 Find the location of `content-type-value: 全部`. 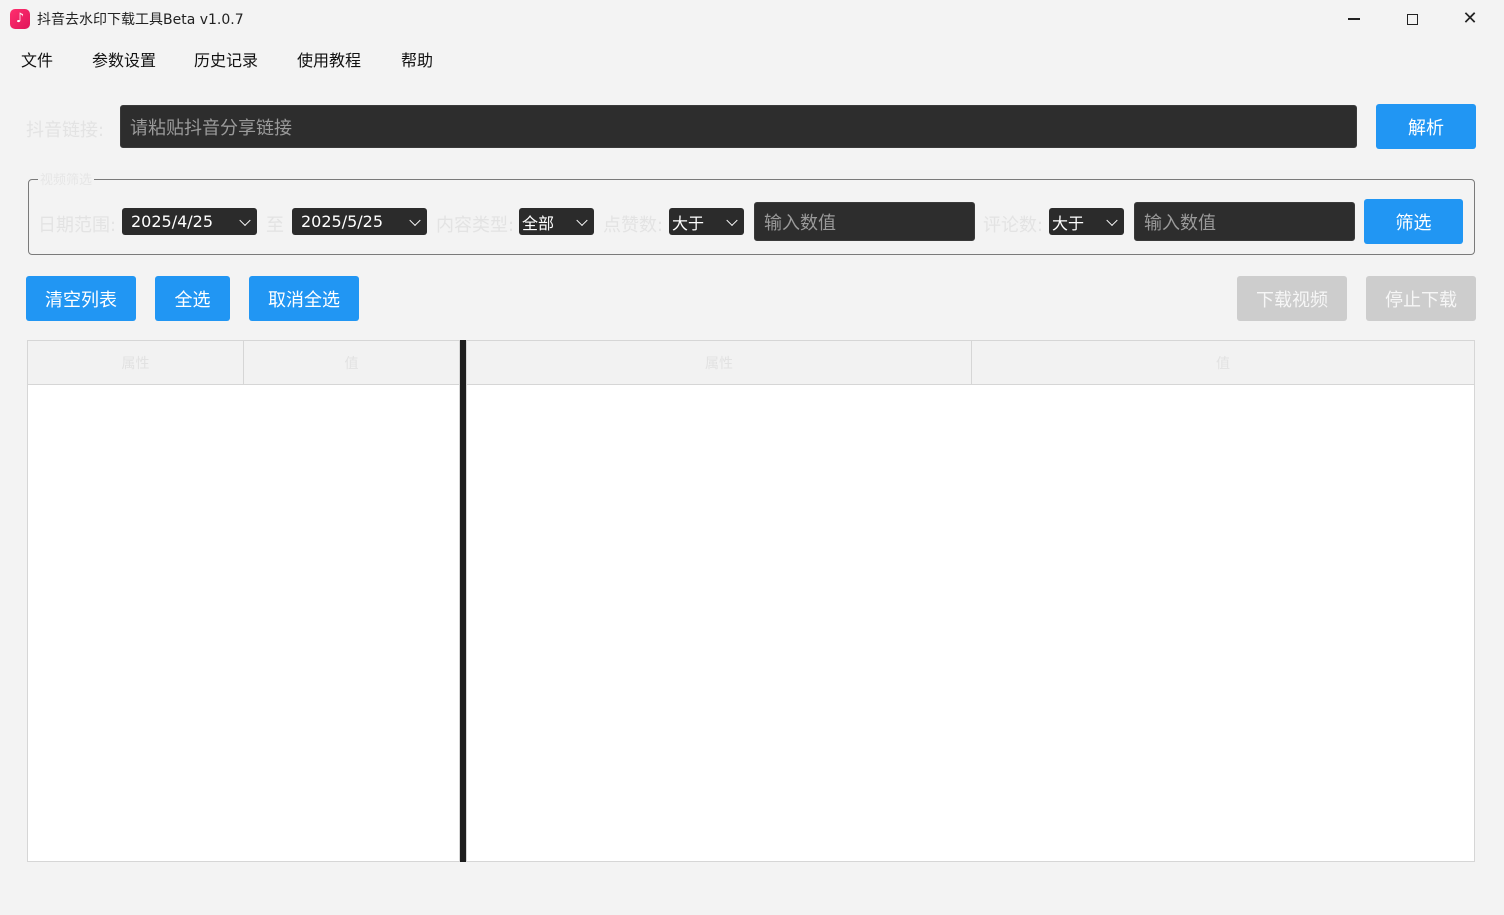

content-type-value: 全部 is located at coordinates (538, 223).